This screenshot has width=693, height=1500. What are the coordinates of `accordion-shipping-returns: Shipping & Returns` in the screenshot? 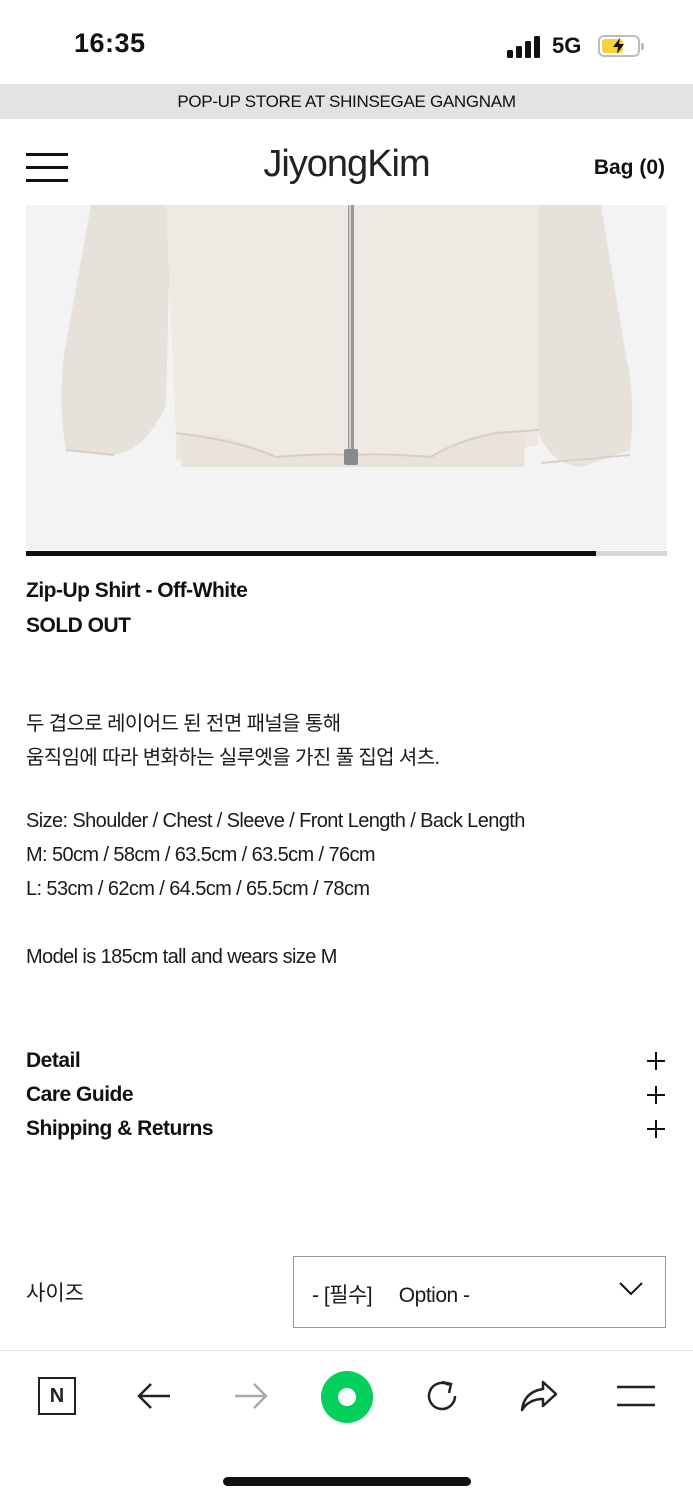 It's located at (346, 1132).